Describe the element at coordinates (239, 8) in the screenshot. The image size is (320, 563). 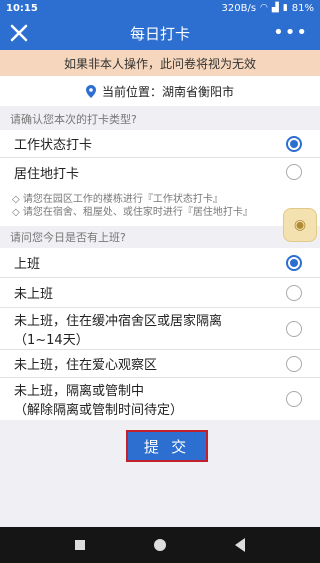
I see `network-speed: 320B/s` at that location.